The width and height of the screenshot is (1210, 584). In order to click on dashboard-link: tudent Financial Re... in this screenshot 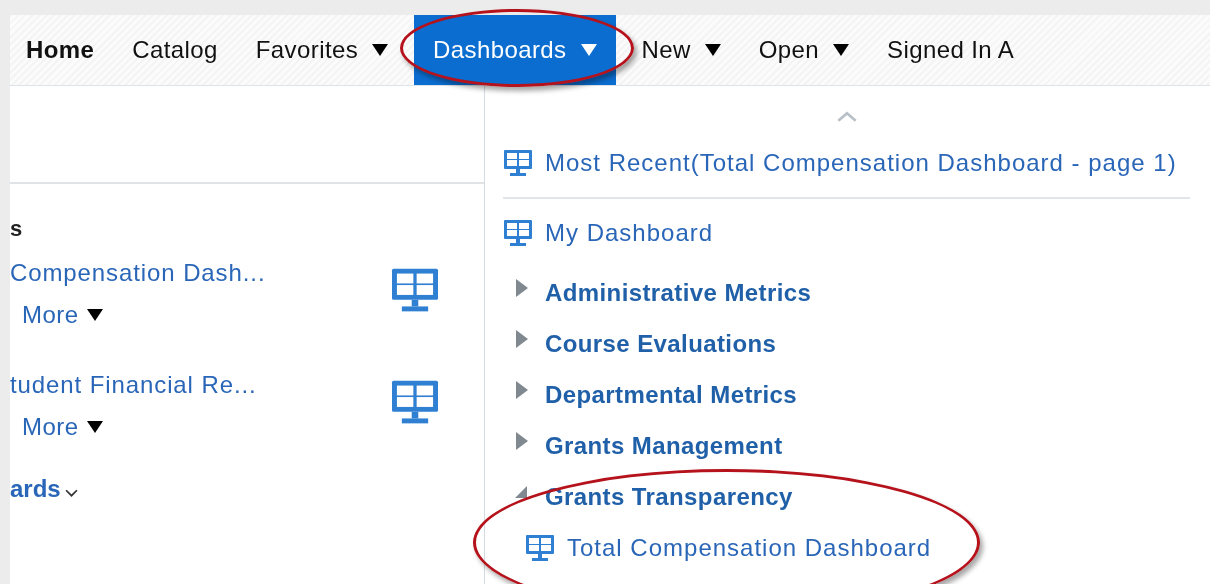, I will do `click(133, 385)`.